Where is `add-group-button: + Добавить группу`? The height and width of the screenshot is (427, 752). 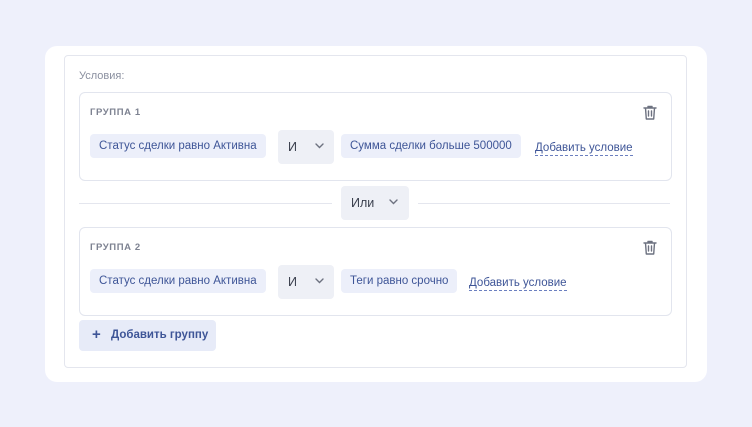
add-group-button: + Добавить группу is located at coordinates (147, 335).